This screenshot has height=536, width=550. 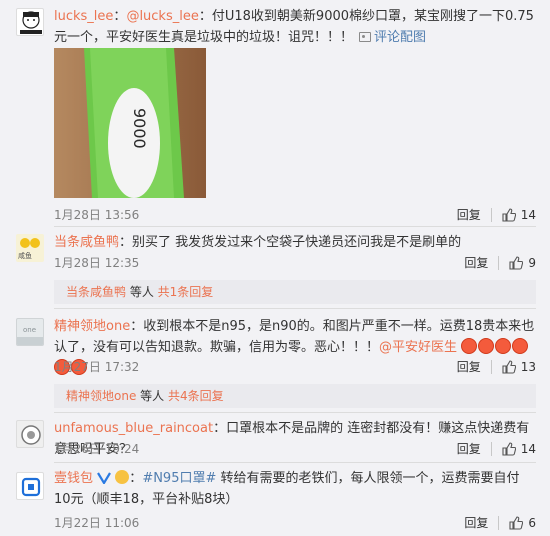 I want to click on comment-actions: 回复 9, so click(x=500, y=262).